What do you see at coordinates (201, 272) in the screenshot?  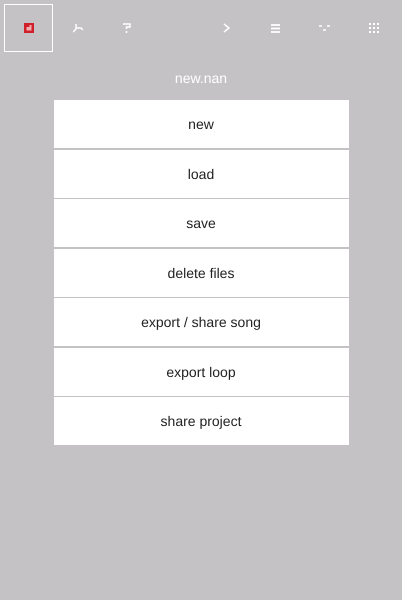 I see `menu-button: delete files` at bounding box center [201, 272].